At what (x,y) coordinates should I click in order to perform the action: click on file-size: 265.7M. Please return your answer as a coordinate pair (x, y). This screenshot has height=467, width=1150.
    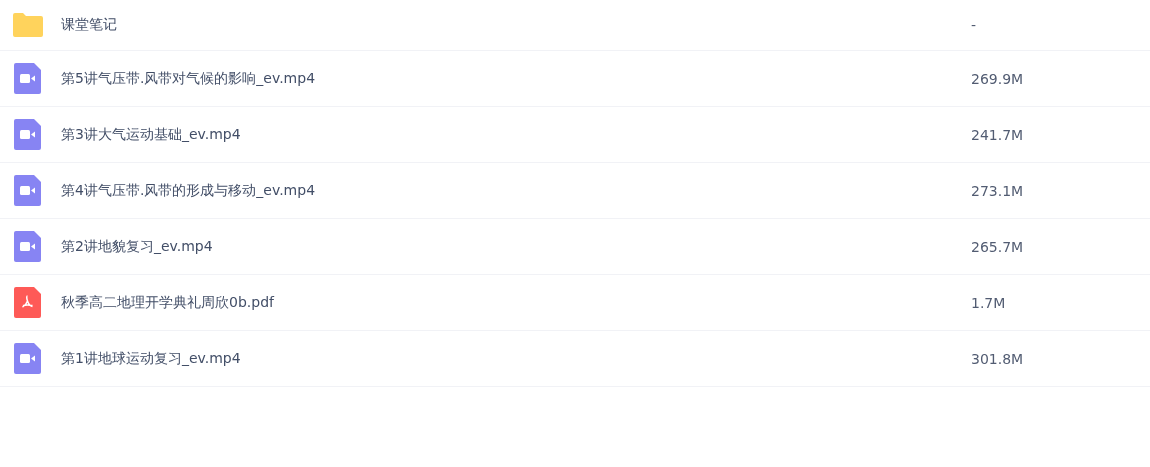
    Looking at the image, I should click on (998, 246).